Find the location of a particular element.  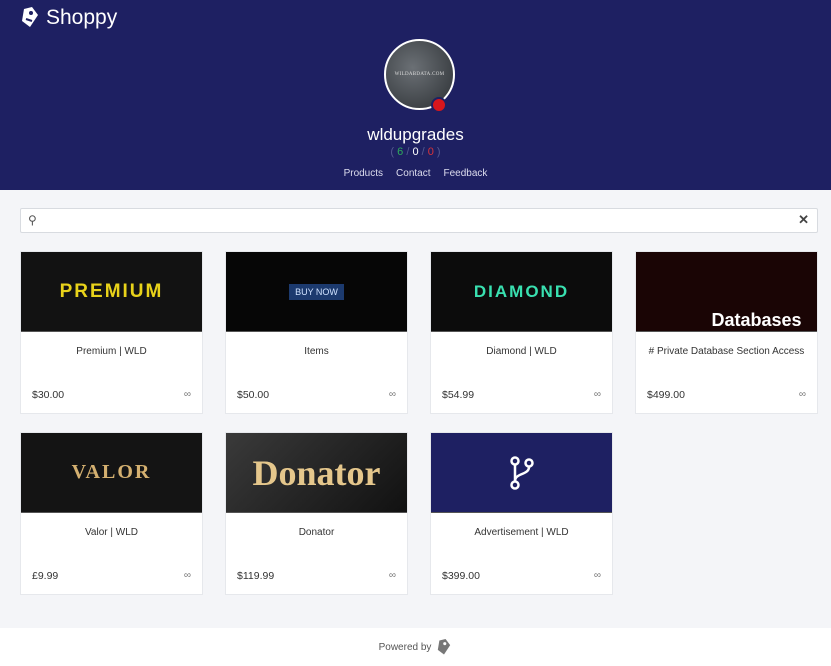

product-card: DIAMOND Diamond | WLD $54.99 ∞ is located at coordinates (521, 332).